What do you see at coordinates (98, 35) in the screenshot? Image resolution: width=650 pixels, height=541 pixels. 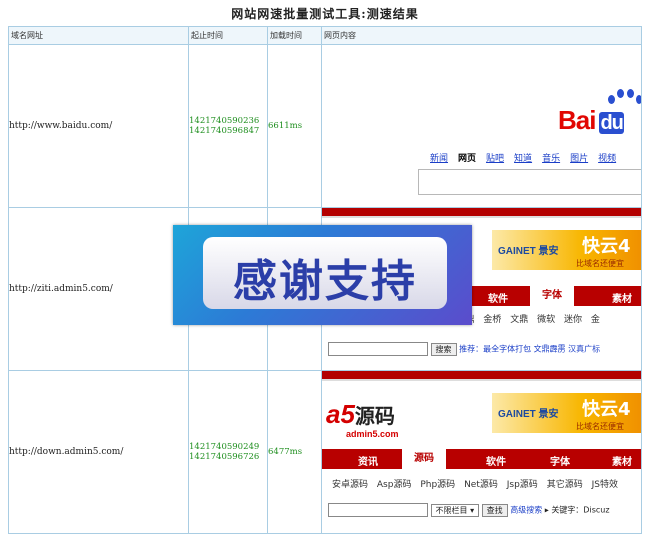 I see `header-domain: 域名网址` at bounding box center [98, 35].